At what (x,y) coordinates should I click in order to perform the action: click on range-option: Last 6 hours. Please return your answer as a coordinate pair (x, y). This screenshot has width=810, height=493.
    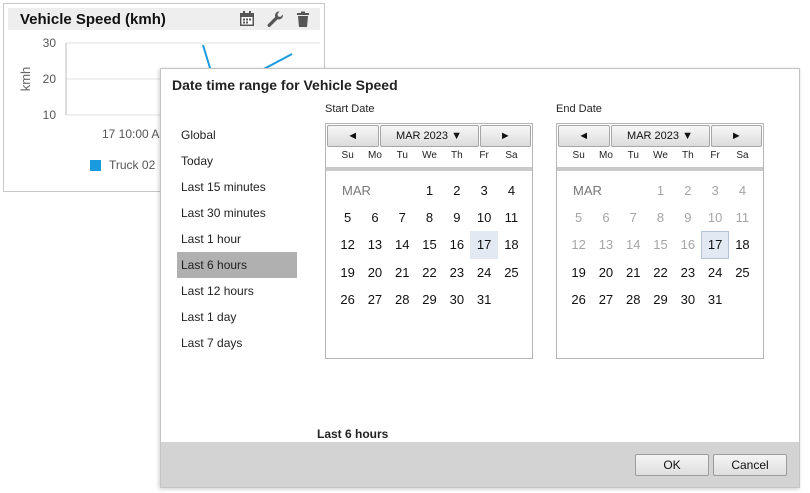
    Looking at the image, I should click on (237, 265).